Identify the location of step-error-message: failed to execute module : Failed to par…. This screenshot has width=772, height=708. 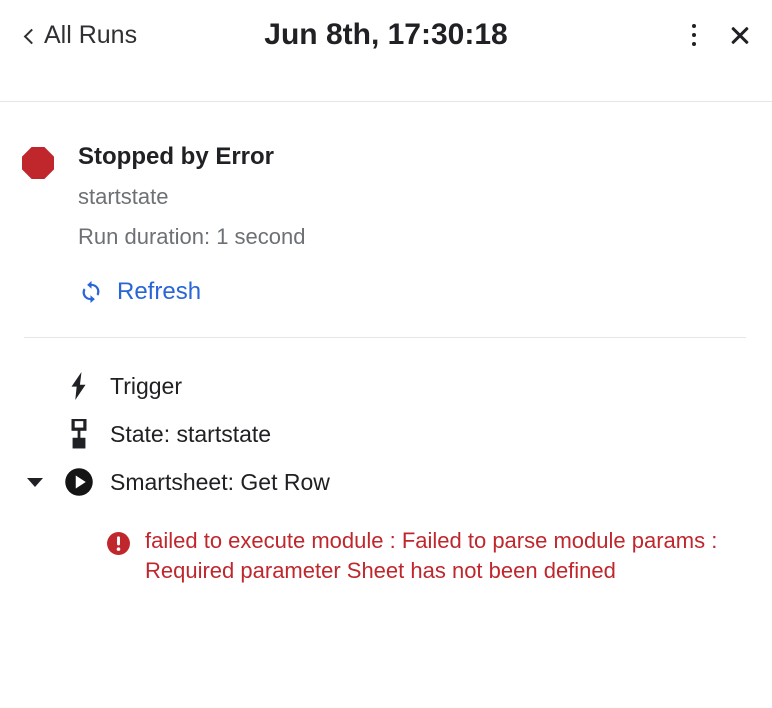
(386, 556).